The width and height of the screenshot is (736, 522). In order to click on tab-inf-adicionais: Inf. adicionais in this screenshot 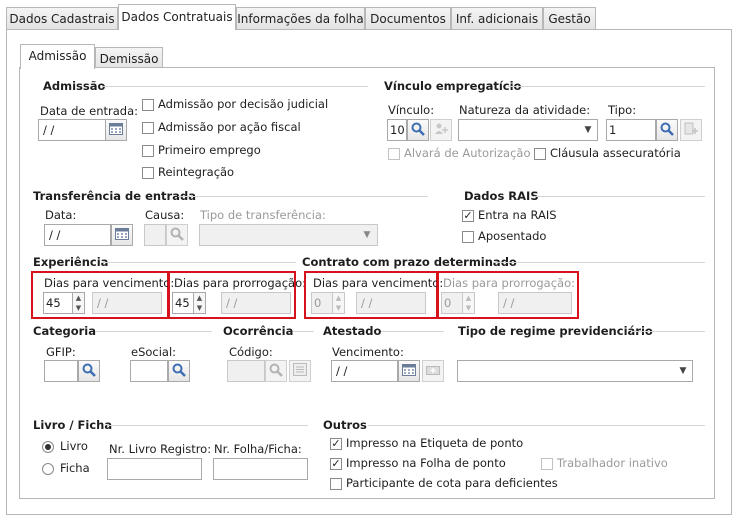, I will do `click(497, 18)`.